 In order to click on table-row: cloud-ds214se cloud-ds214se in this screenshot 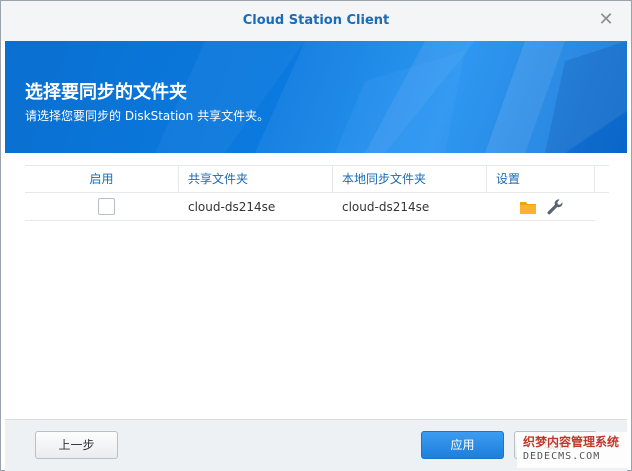, I will do `click(310, 207)`.